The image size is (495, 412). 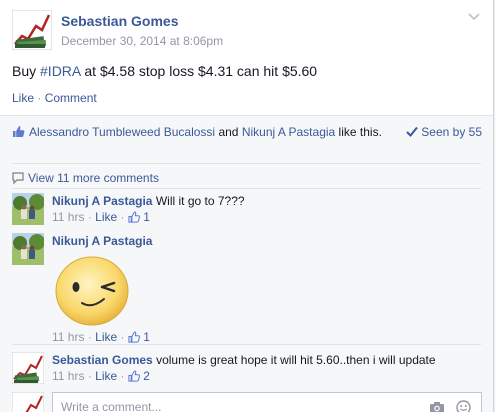 I want to click on liker-2: Nikunj A Pastagia, so click(x=288, y=132).